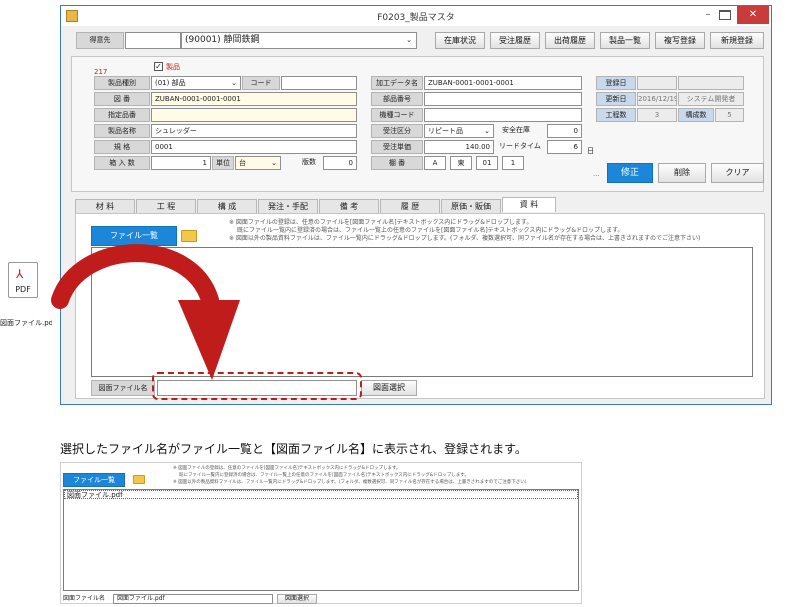 This screenshot has width=786, height=607. Describe the element at coordinates (389, 388) in the screenshot. I see `drawing-select-button: 図面選択` at that location.